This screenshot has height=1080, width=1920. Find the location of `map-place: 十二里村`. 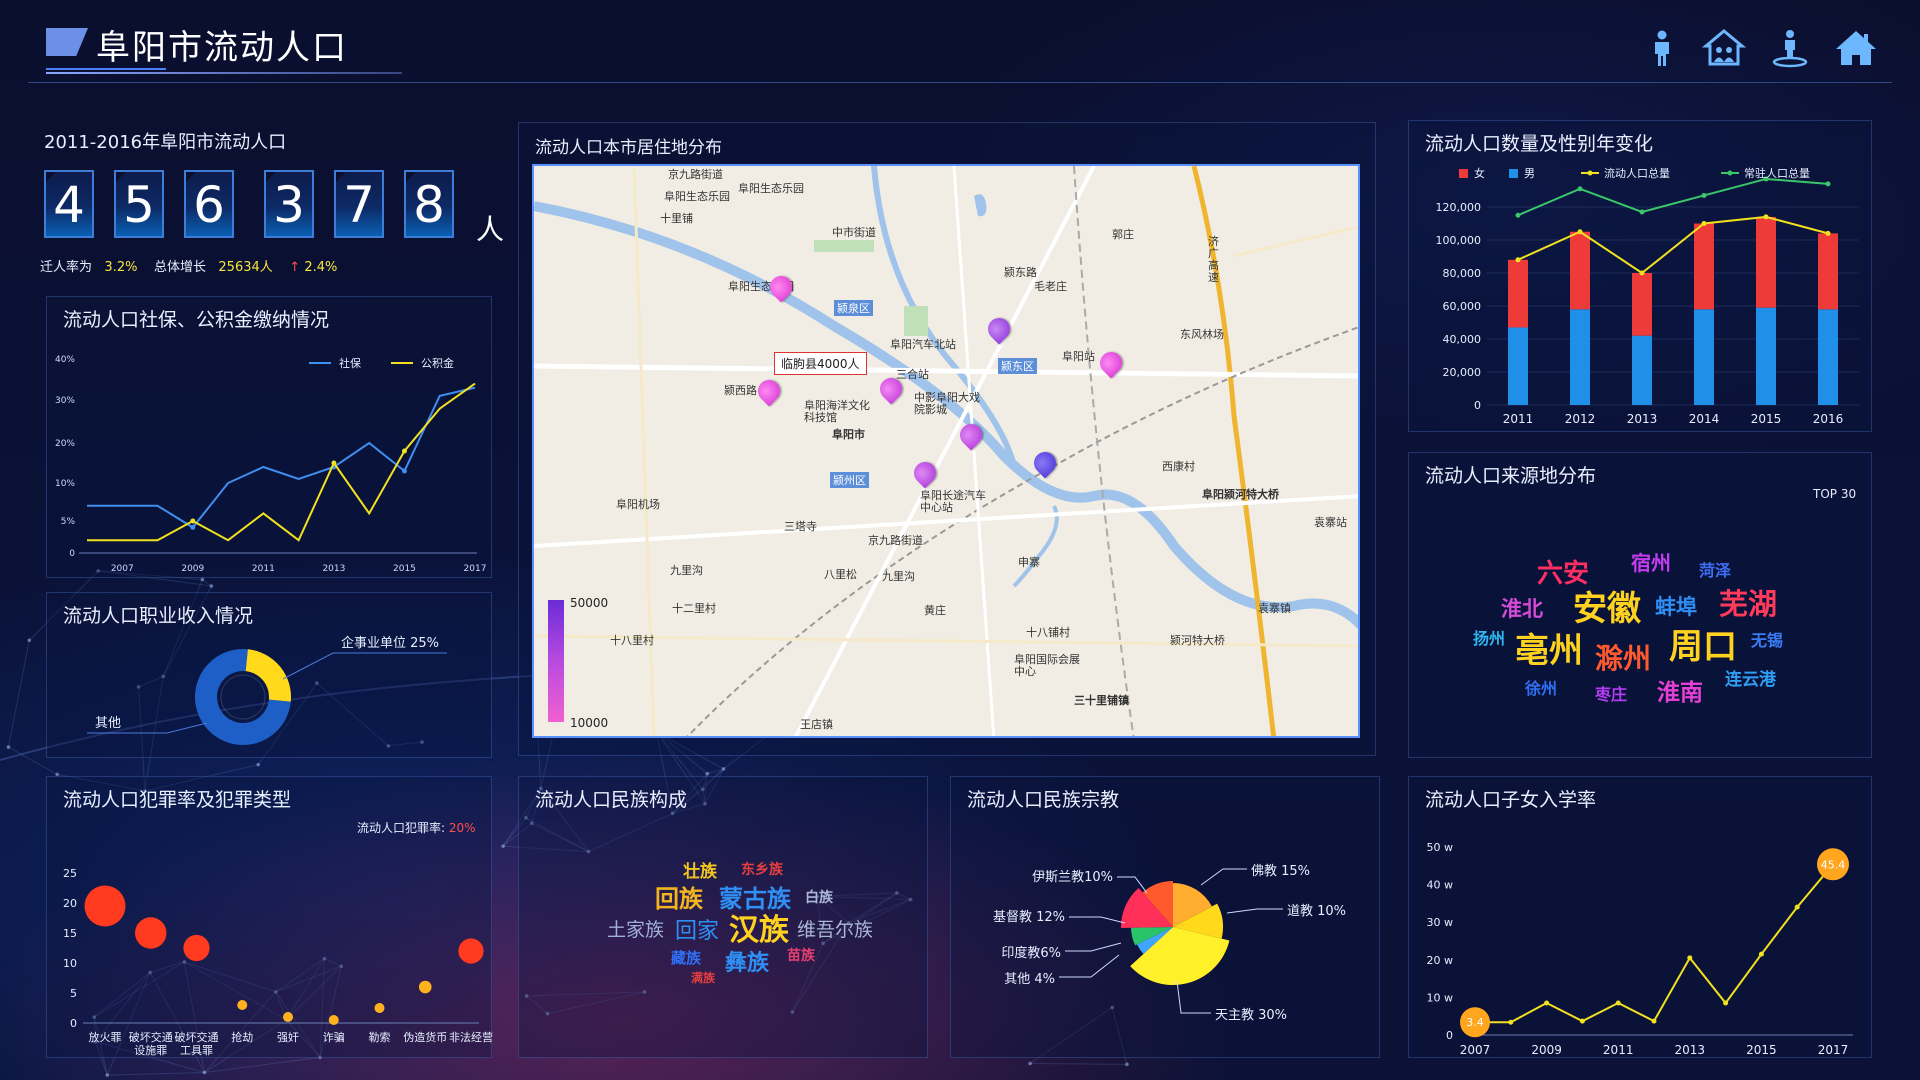

map-place: 十二里村 is located at coordinates (694, 608).